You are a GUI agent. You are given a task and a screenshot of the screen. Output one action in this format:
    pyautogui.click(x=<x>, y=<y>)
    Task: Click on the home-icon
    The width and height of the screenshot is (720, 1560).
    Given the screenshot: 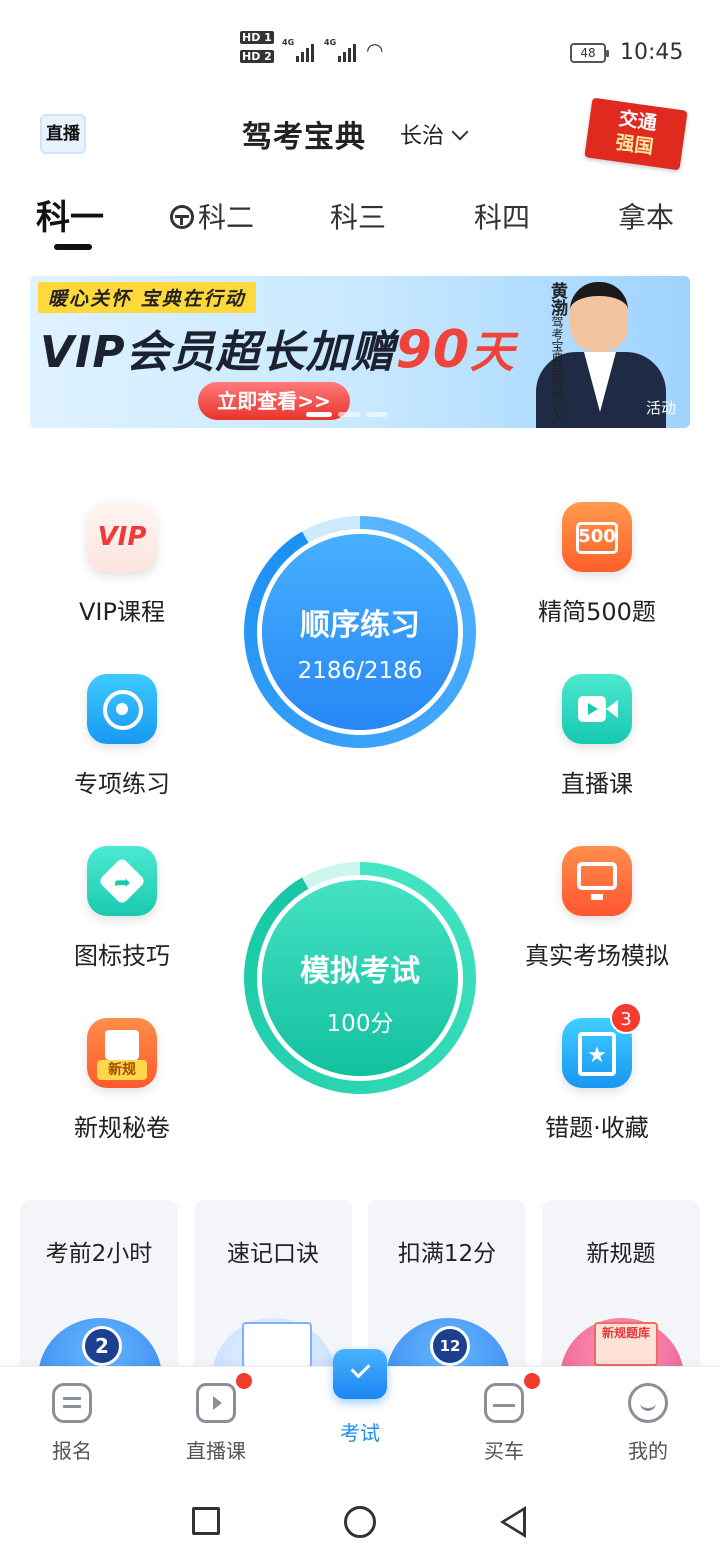 What is the action you would take?
    pyautogui.click(x=360, y=1522)
    